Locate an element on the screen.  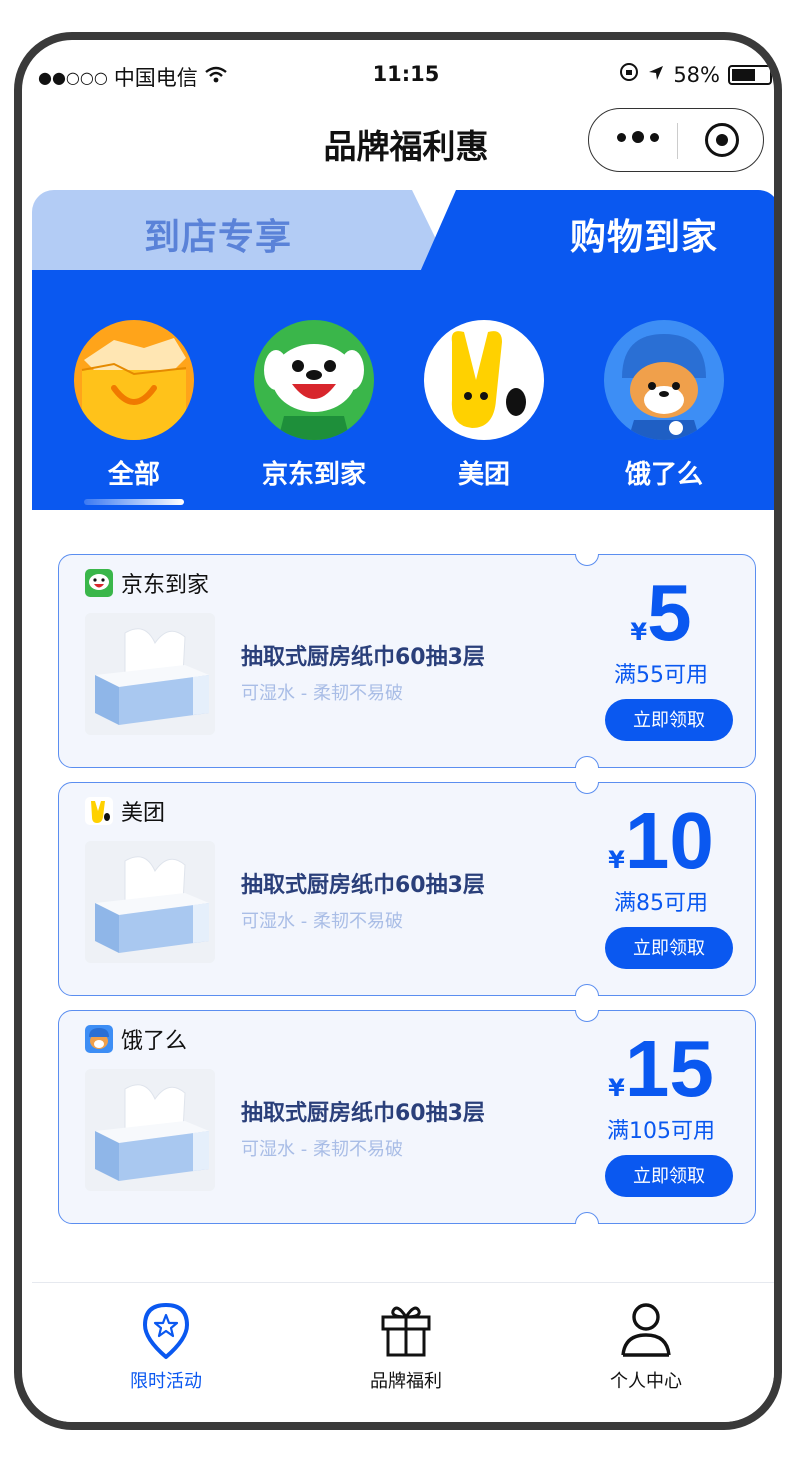
coupon-price: ¥15 is located at coordinates (661, 1069).